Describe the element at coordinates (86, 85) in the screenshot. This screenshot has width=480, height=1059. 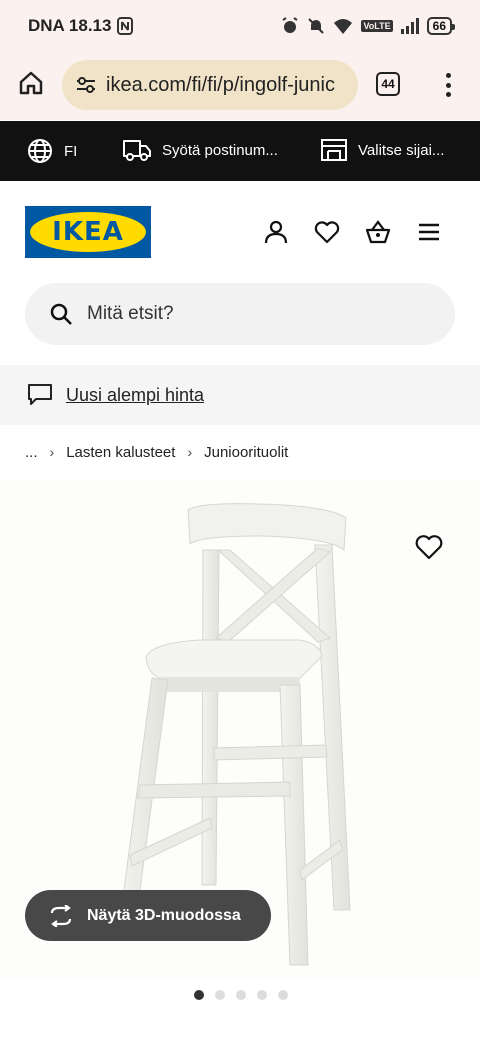
I see `tune-icon` at that location.